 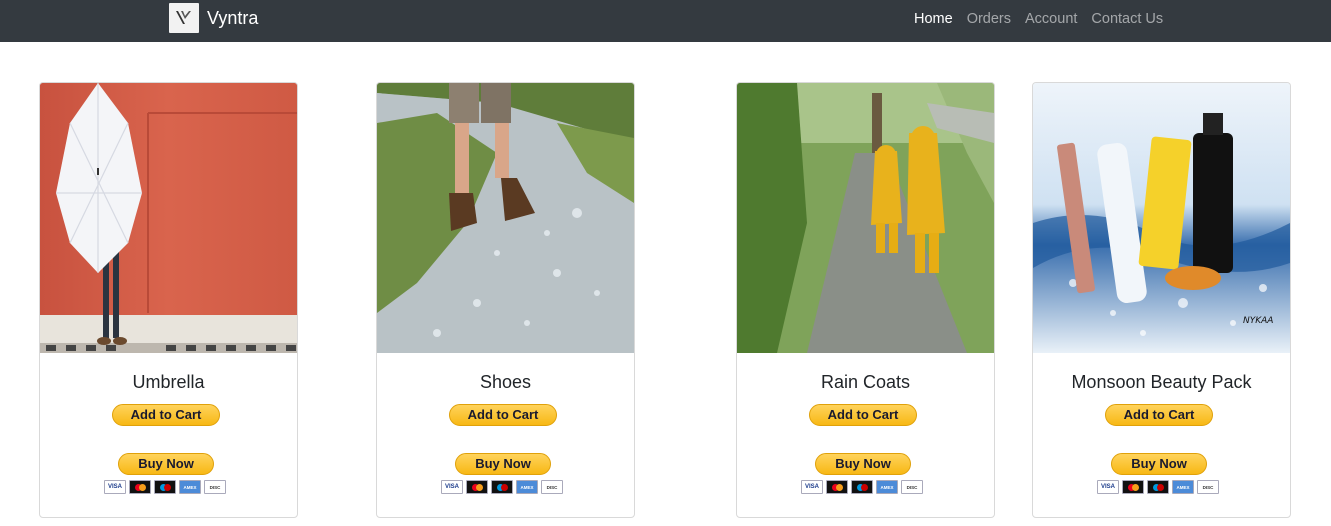 What do you see at coordinates (505, 218) in the screenshot?
I see `hiking-boots-photo` at bounding box center [505, 218].